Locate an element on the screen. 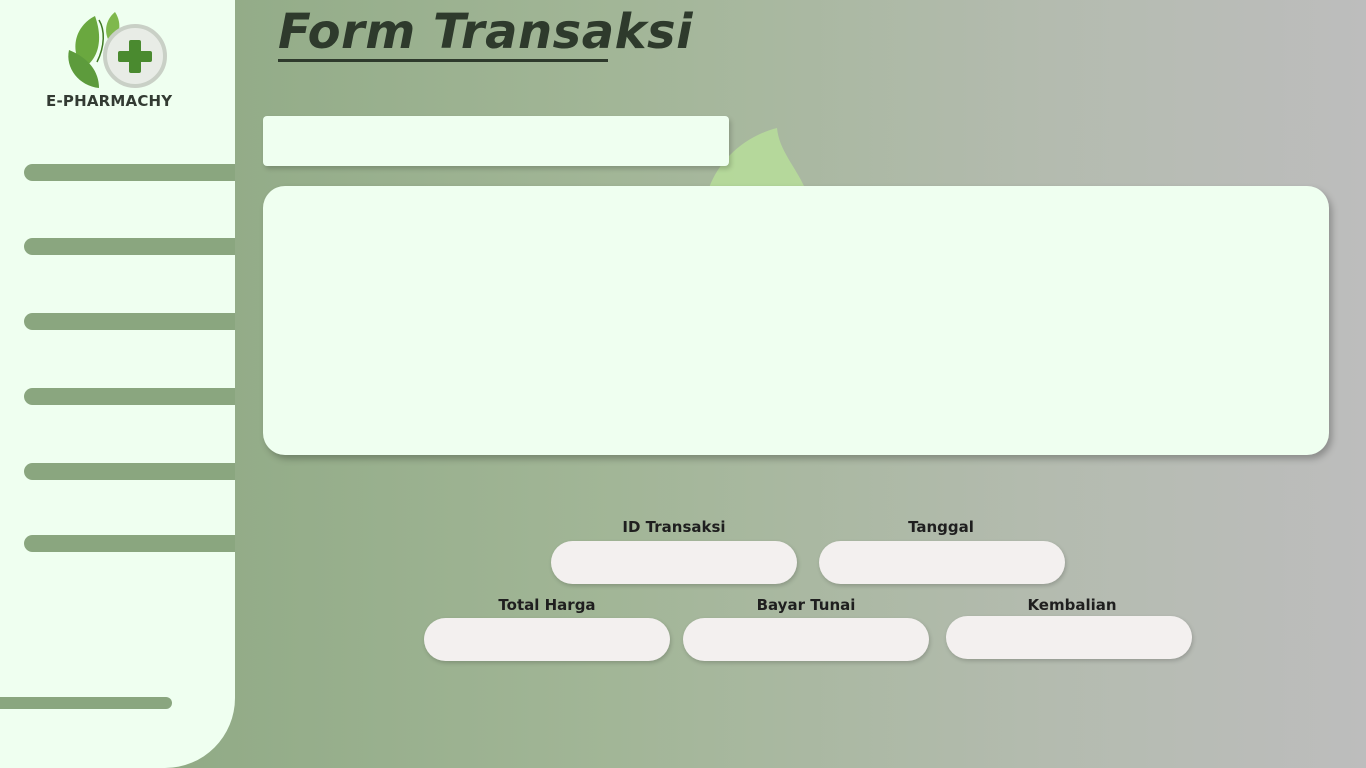  kembalian-field is located at coordinates (1069, 637).